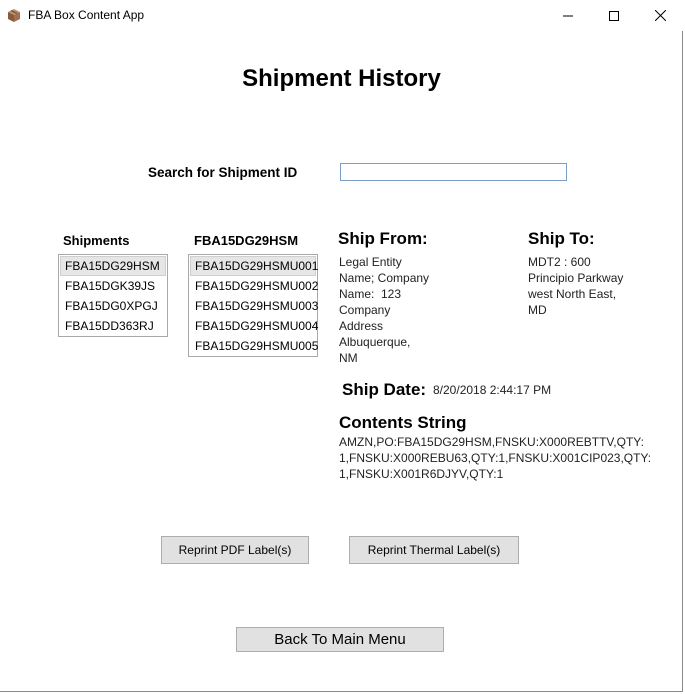 Image resolution: width=685 pixels, height=694 pixels. What do you see at coordinates (254, 266) in the screenshot?
I see `box-list-item: FBA15DG29HSMU001` at bounding box center [254, 266].